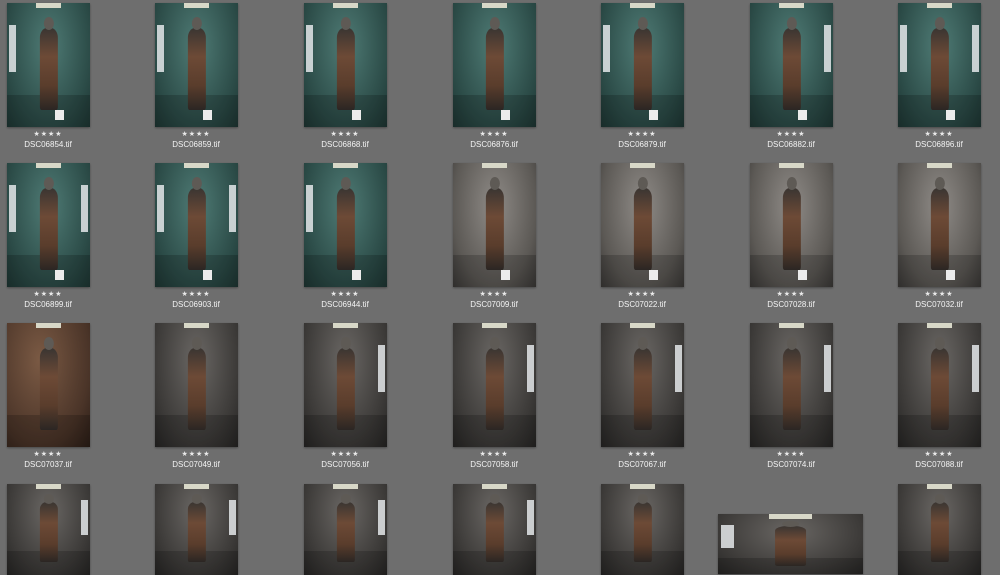 This screenshot has height=575, width=1000. What do you see at coordinates (48, 304) in the screenshot?
I see `thumbnail-filename: DSC06899.tif` at bounding box center [48, 304].